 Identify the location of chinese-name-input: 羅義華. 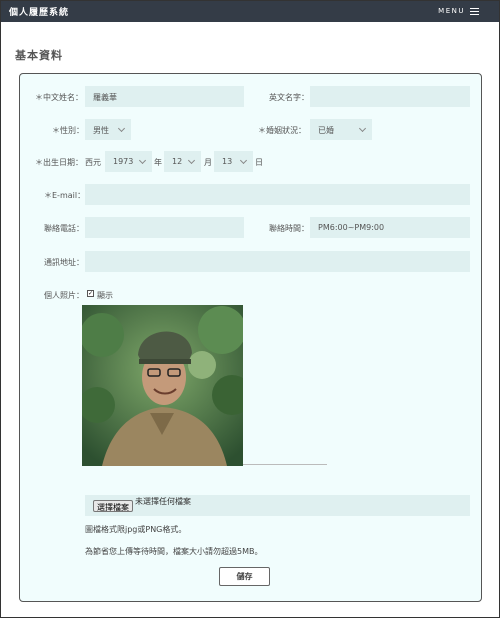
(164, 96).